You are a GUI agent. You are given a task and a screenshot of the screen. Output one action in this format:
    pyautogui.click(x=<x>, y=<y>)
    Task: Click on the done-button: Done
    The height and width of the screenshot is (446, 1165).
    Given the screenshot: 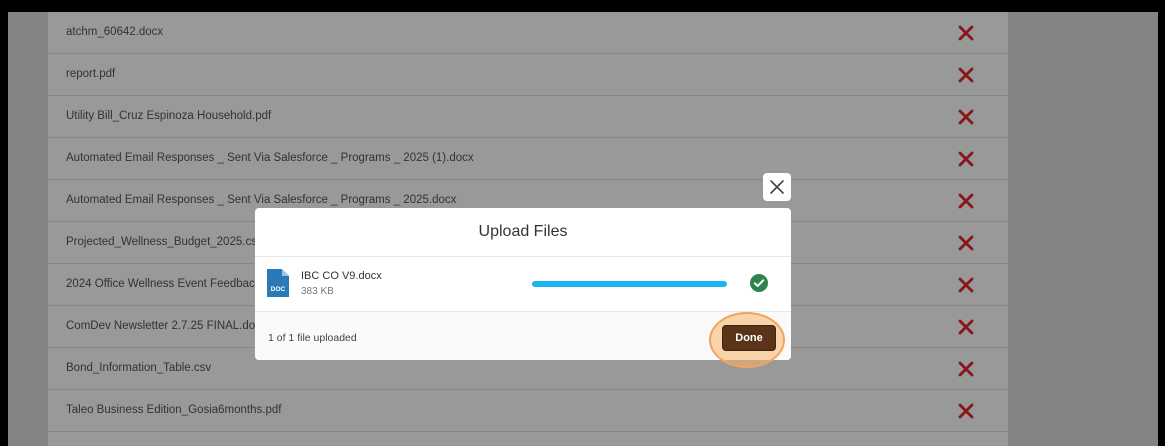 What is the action you would take?
    pyautogui.click(x=749, y=338)
    